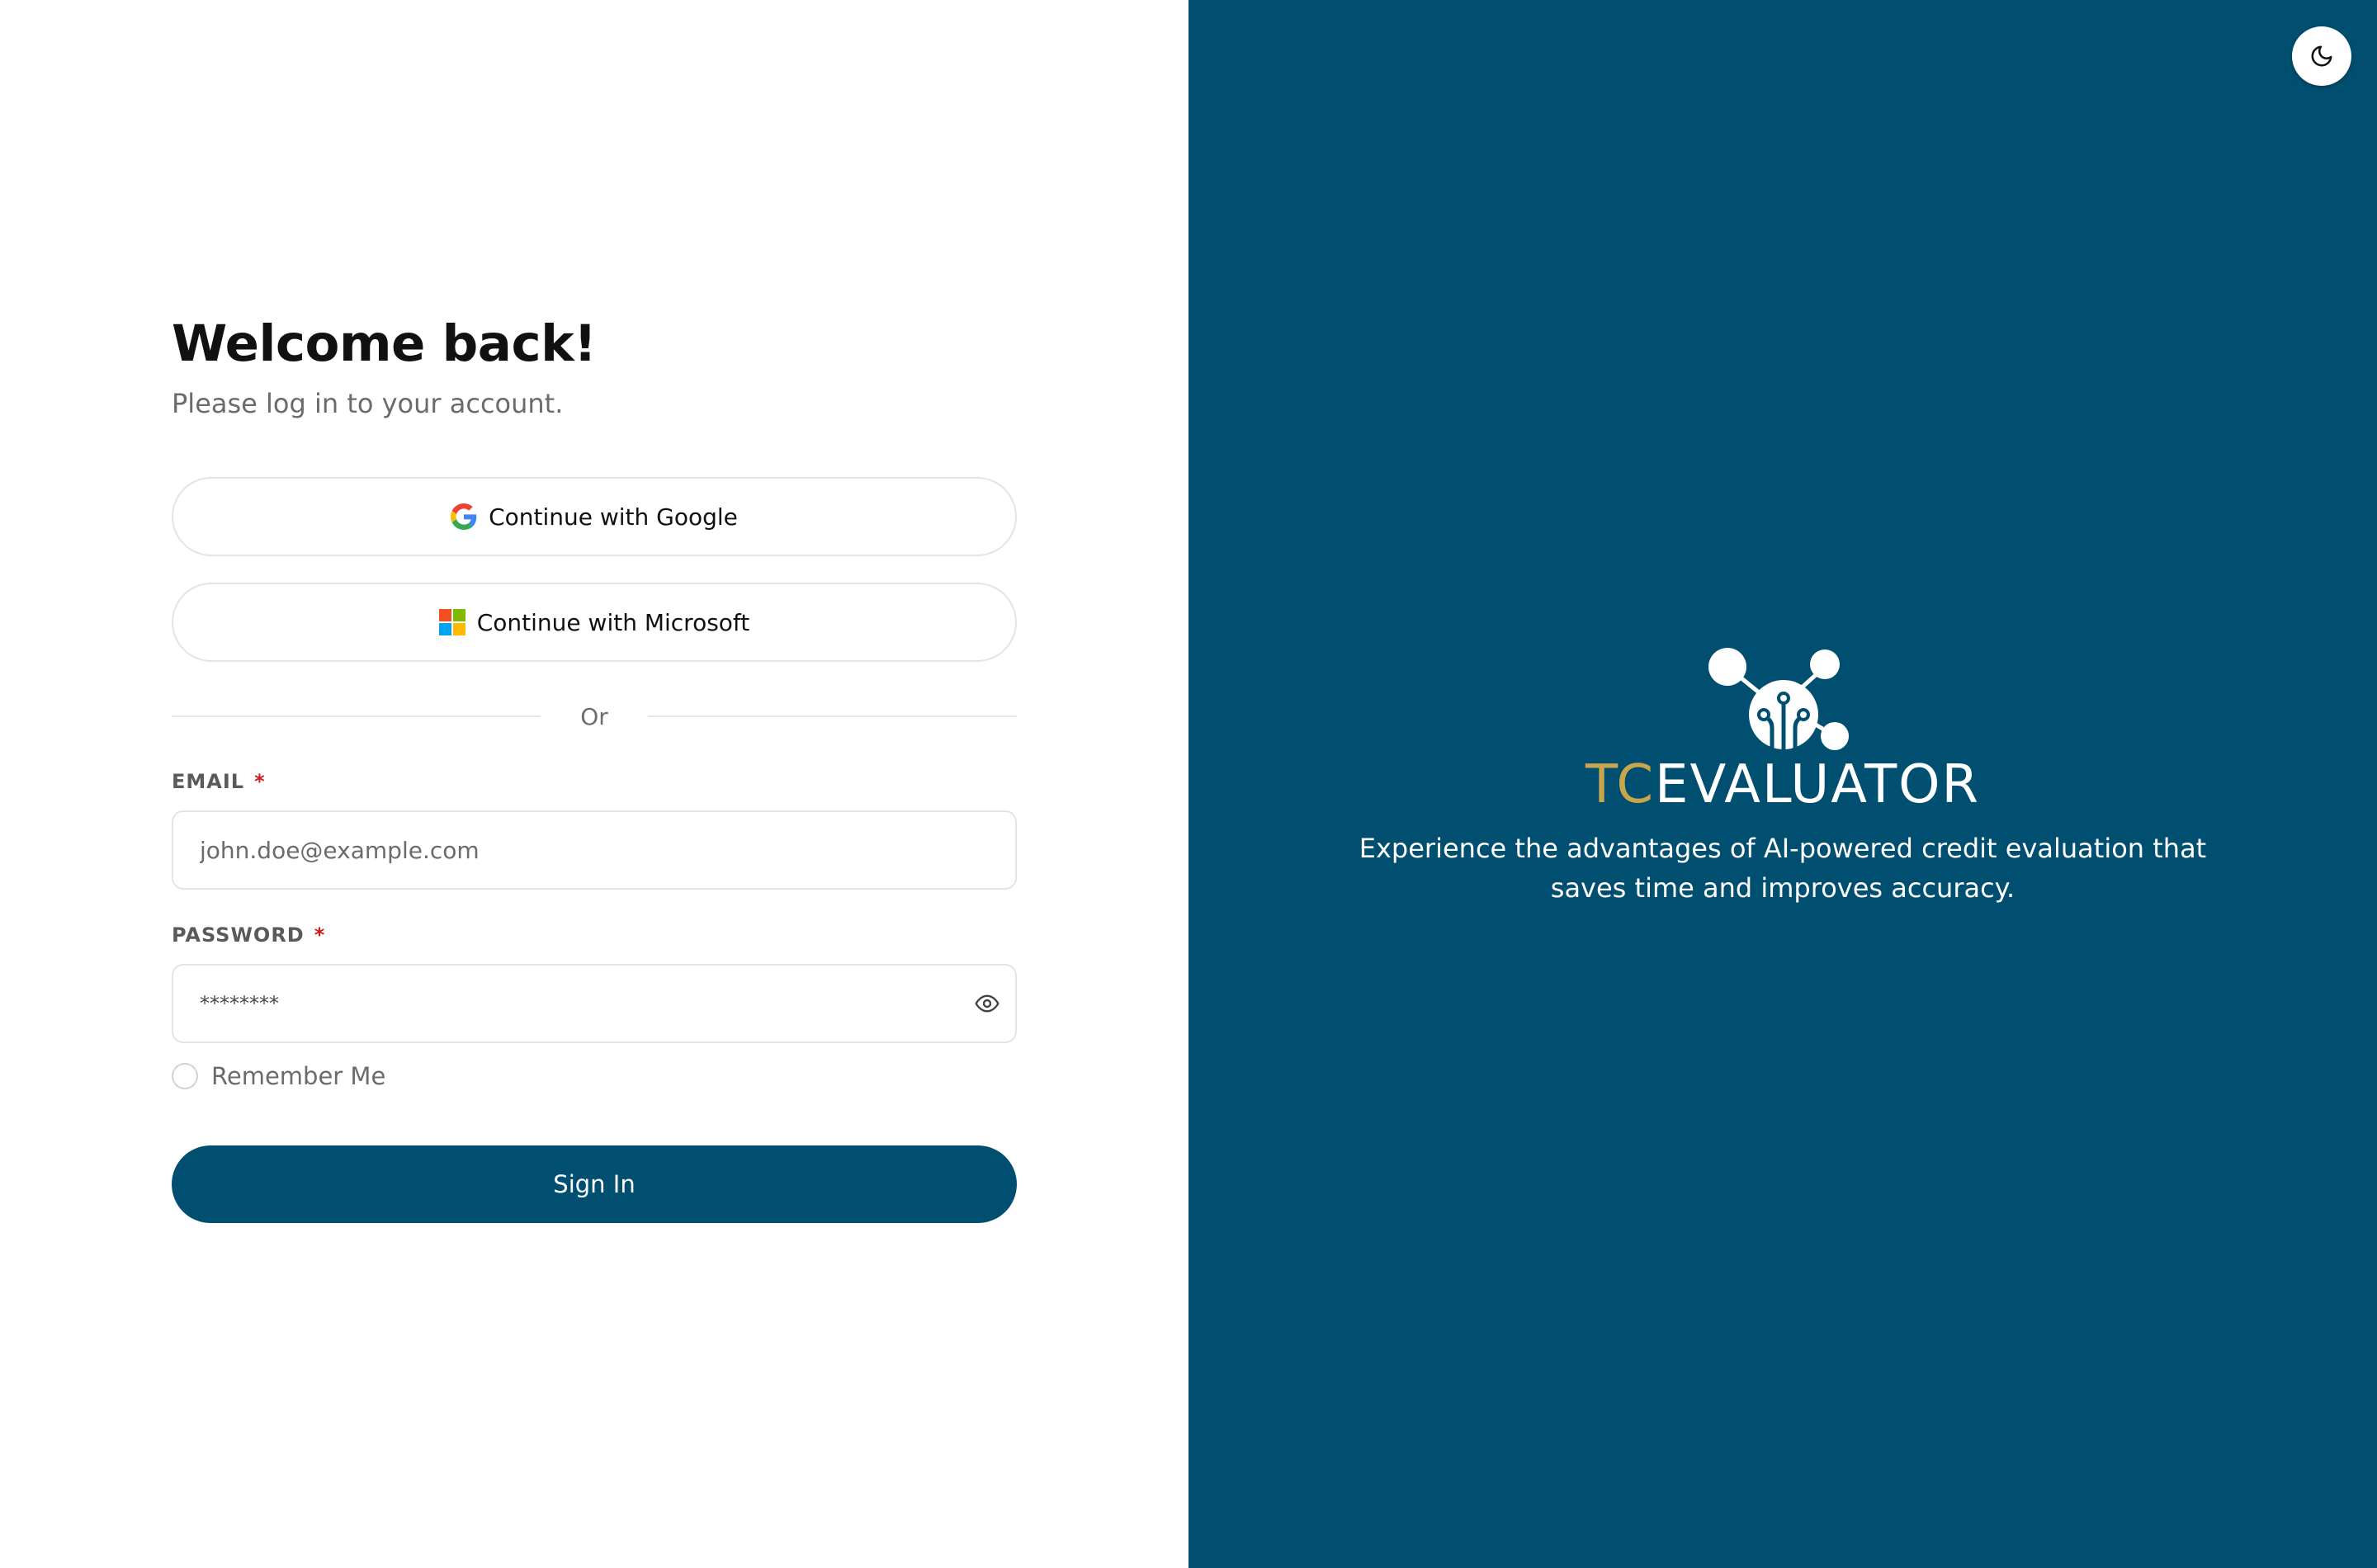 This screenshot has height=1568, width=2377. I want to click on continue-with-google-button: Continue with Google, so click(594, 516).